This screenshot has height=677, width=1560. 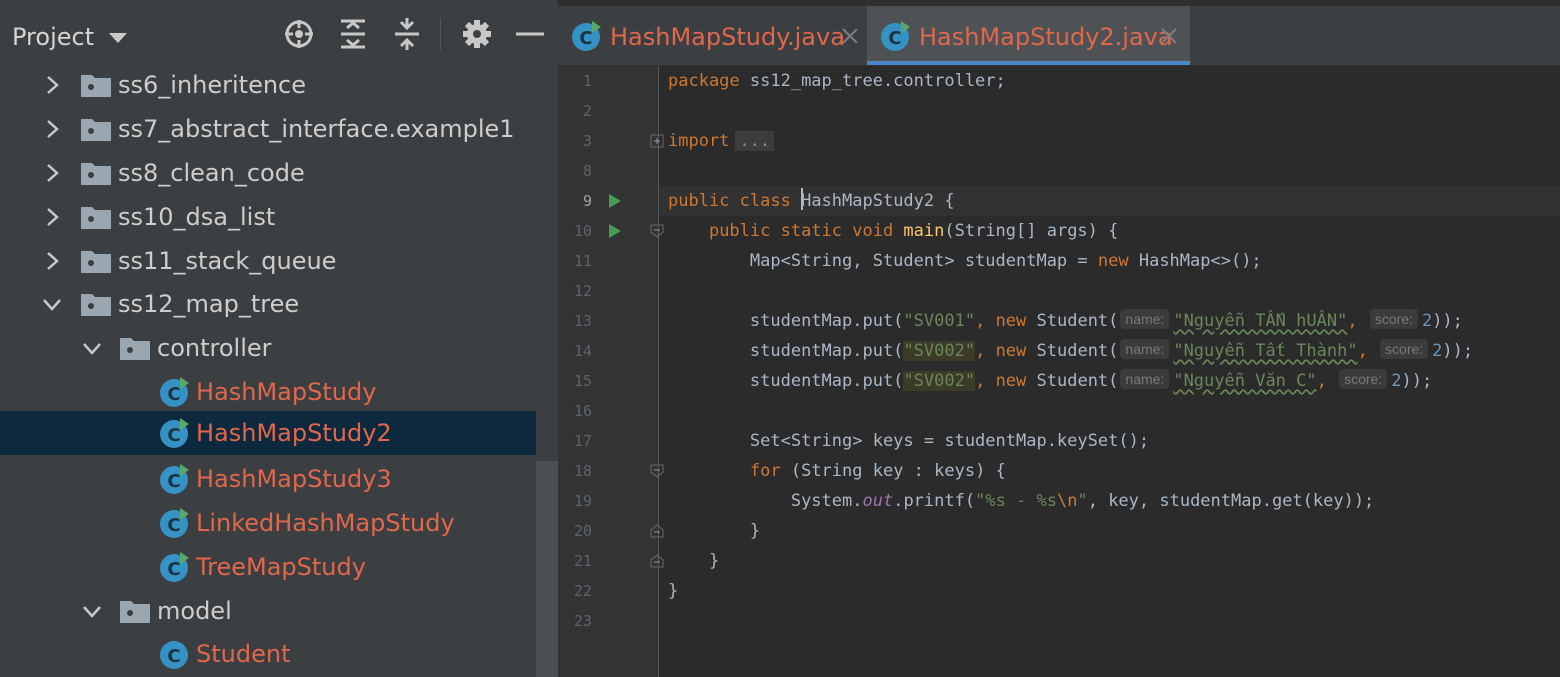 I want to click on code-text: Map<String, Student> studentMap =, so click(x=923, y=261).